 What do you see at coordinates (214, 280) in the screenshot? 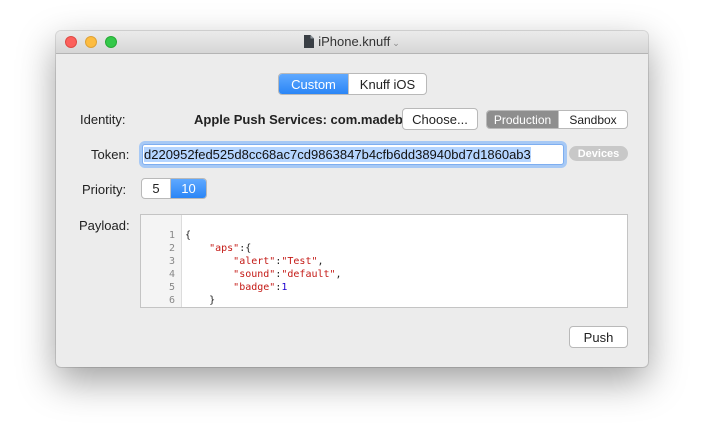
I see `code-line: 5 "badge":1` at bounding box center [214, 280].